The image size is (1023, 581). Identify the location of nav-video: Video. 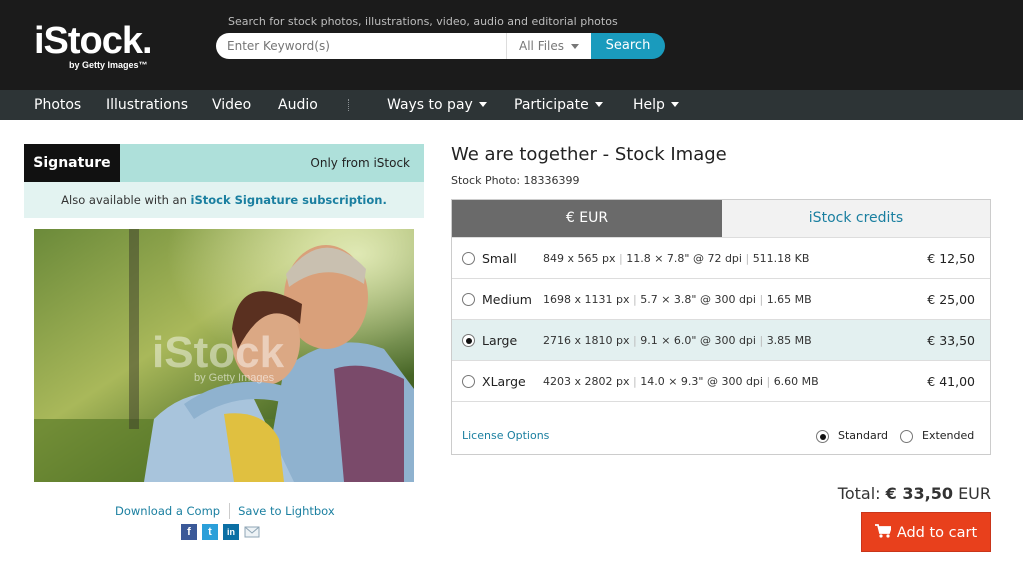
(231, 105).